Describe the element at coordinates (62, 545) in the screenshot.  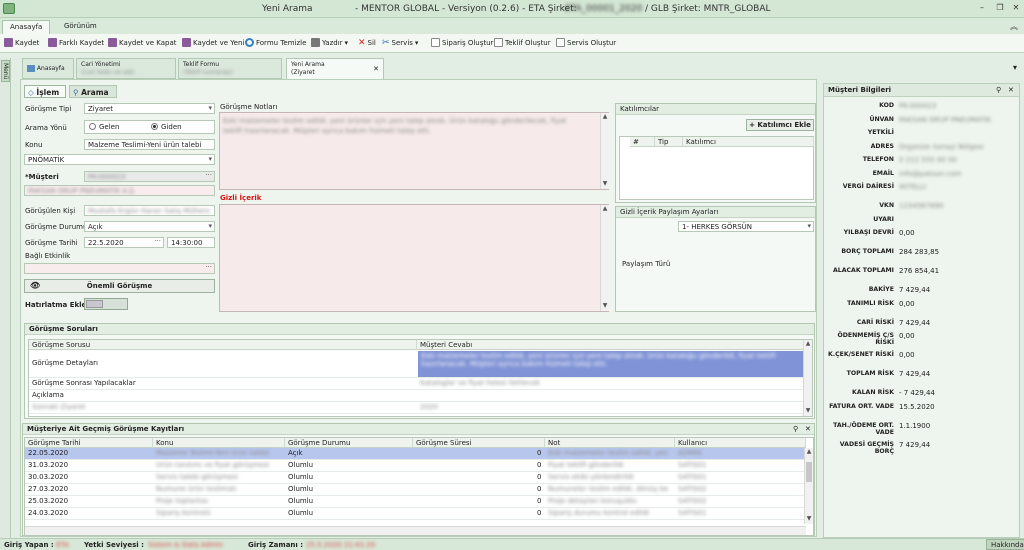
I see `giris-yapan-value: ETA` at that location.